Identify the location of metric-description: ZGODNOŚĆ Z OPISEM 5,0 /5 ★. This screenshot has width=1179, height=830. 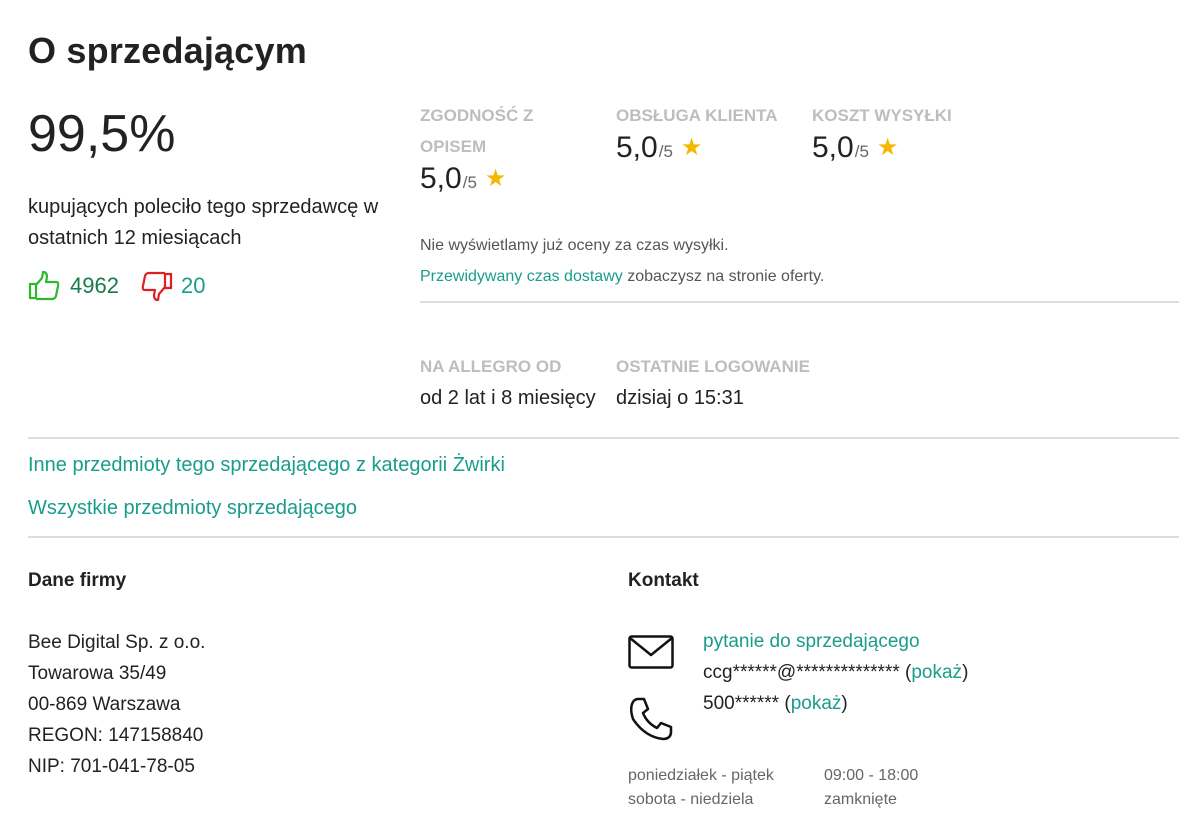
(510, 148).